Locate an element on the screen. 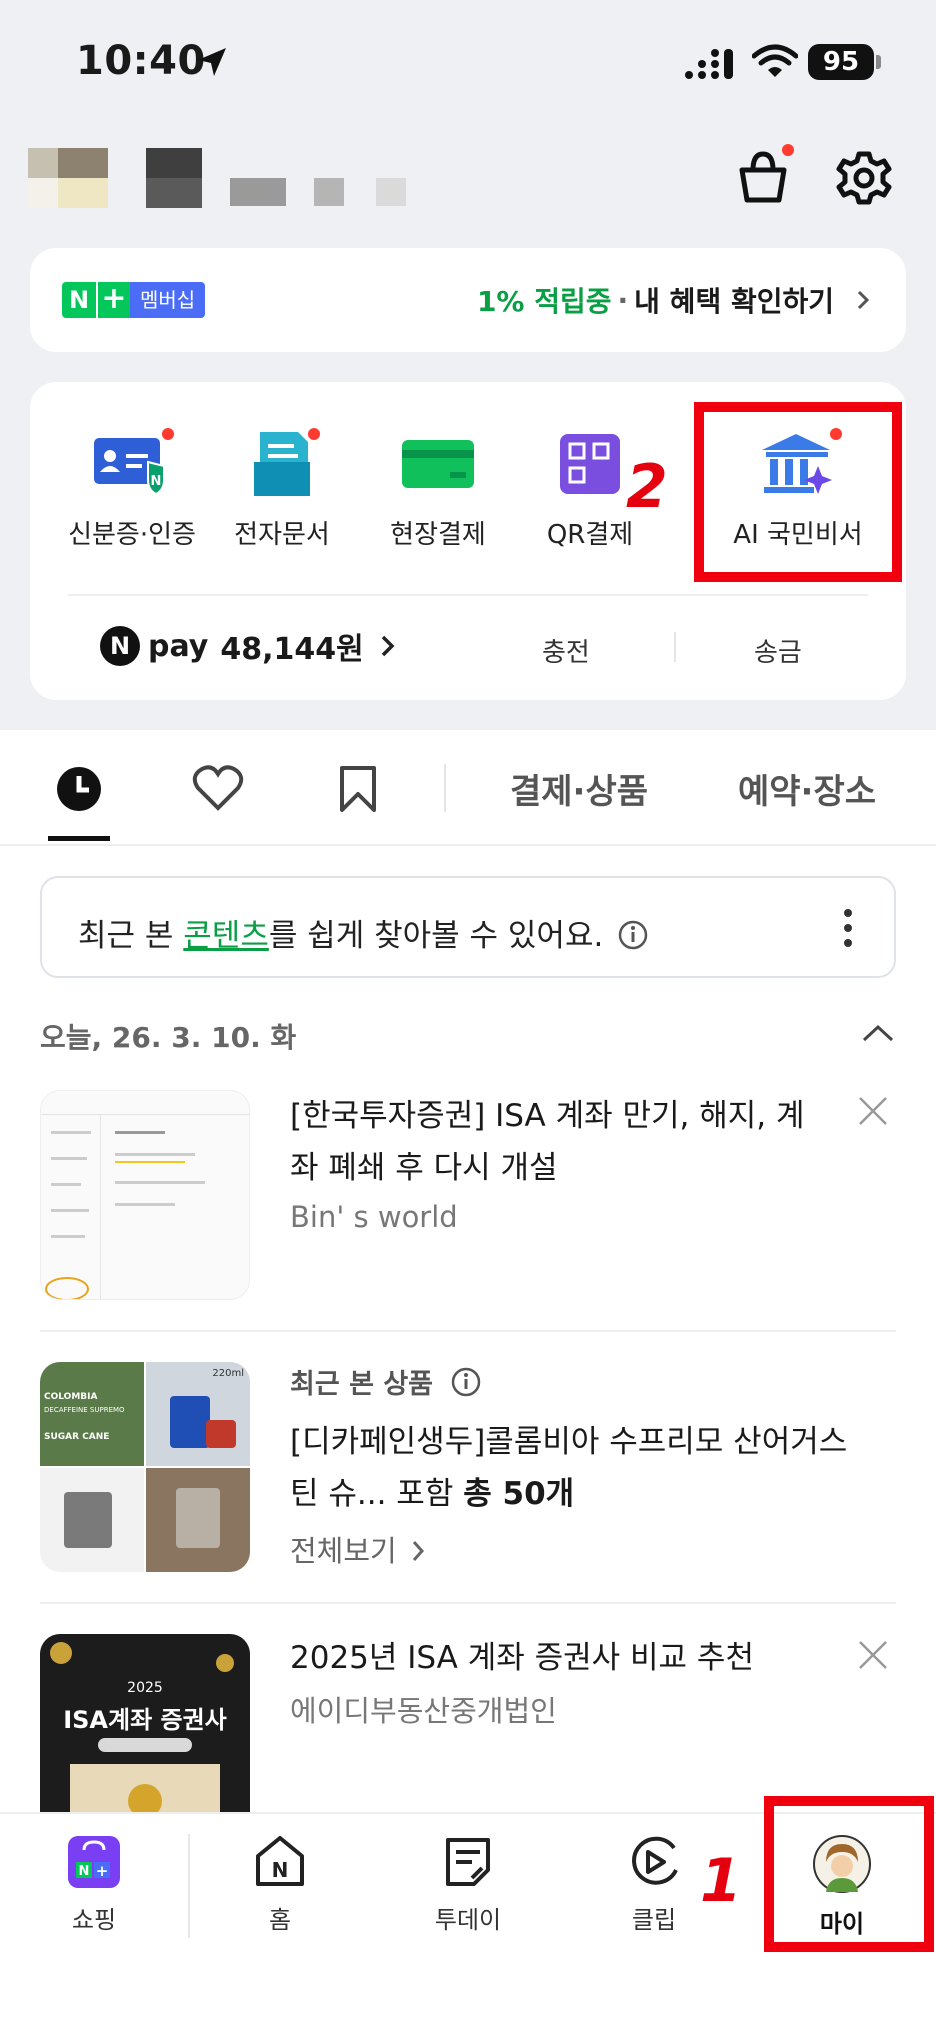 The height and width of the screenshot is (2026, 936). annotation-number-2: 2 is located at coordinates (647, 487).